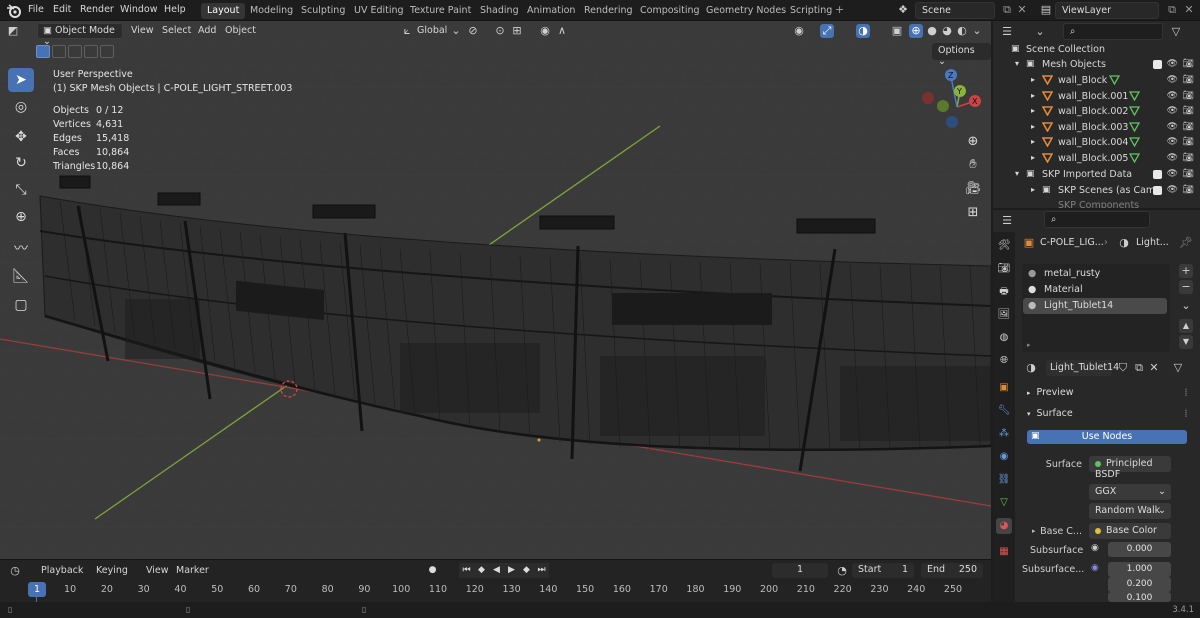 This screenshot has height=618, width=1200. I want to click on viewport-menu-view: View, so click(142, 30).